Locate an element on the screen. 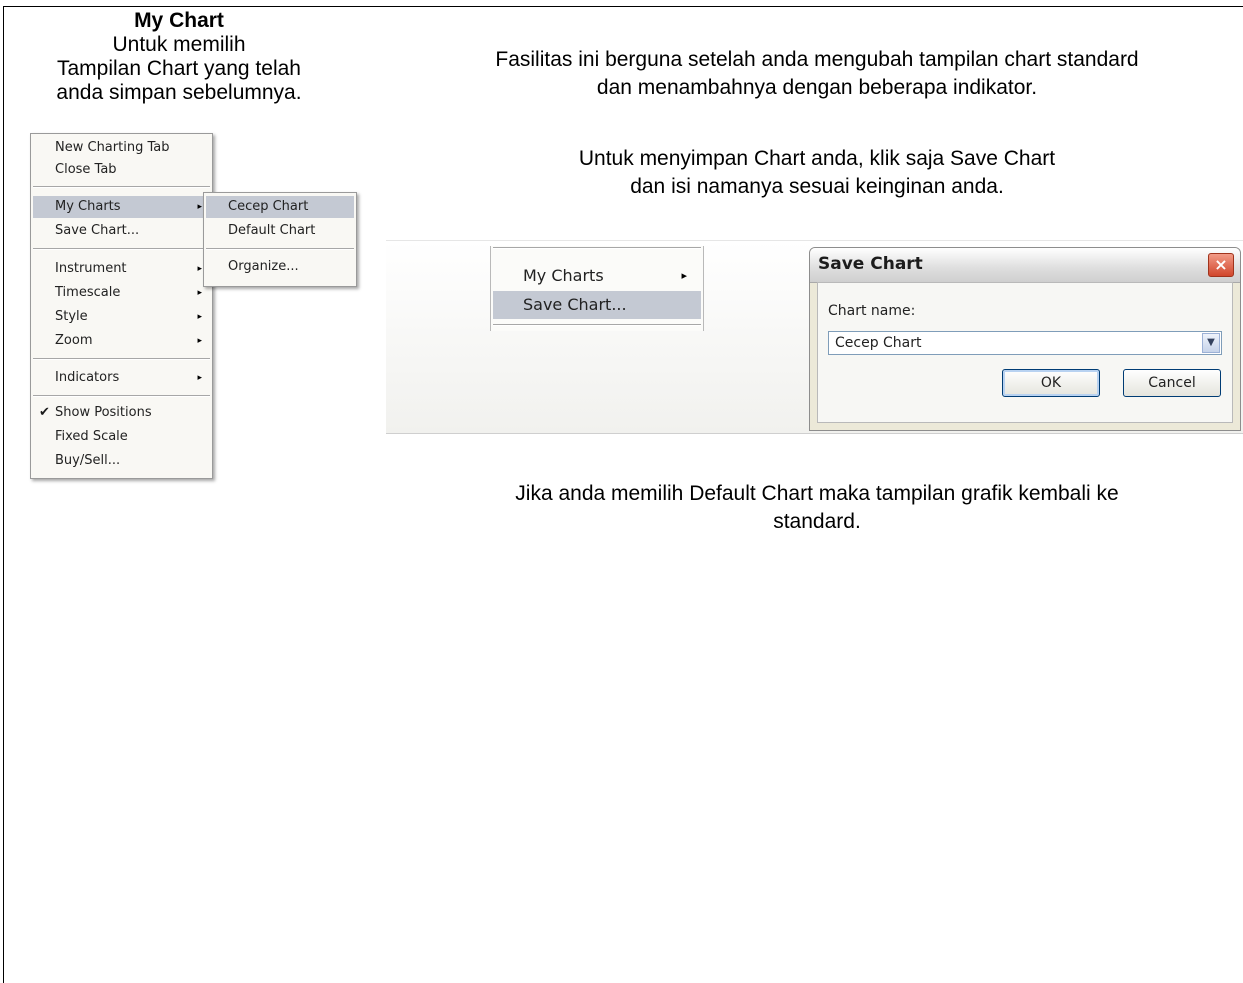  mini-menu-item-my-charts: My Charts ▸ is located at coordinates (597, 276).